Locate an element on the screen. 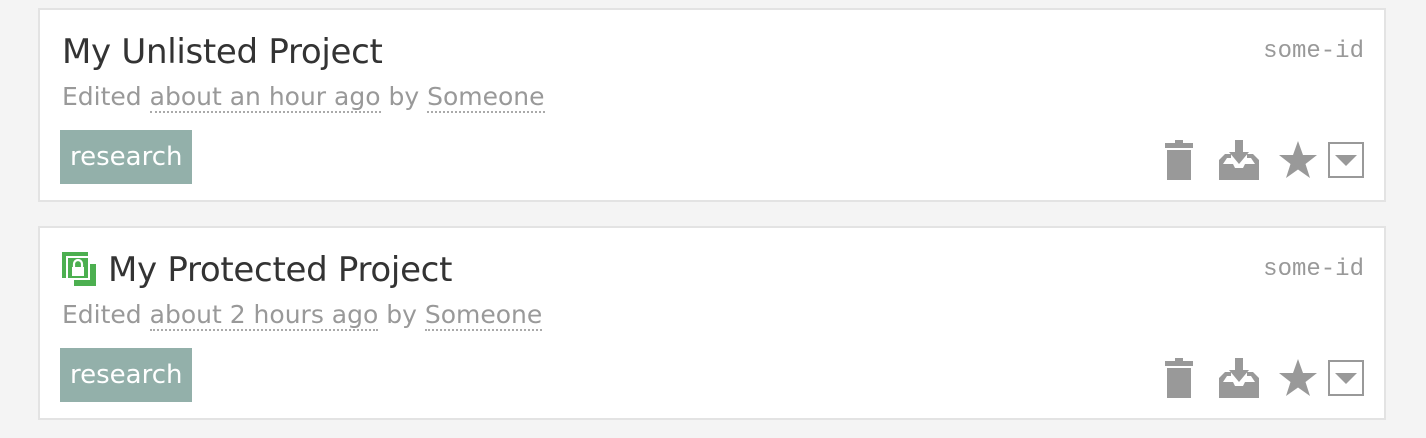  edited-time: about 2 hours ago is located at coordinates (264, 315).